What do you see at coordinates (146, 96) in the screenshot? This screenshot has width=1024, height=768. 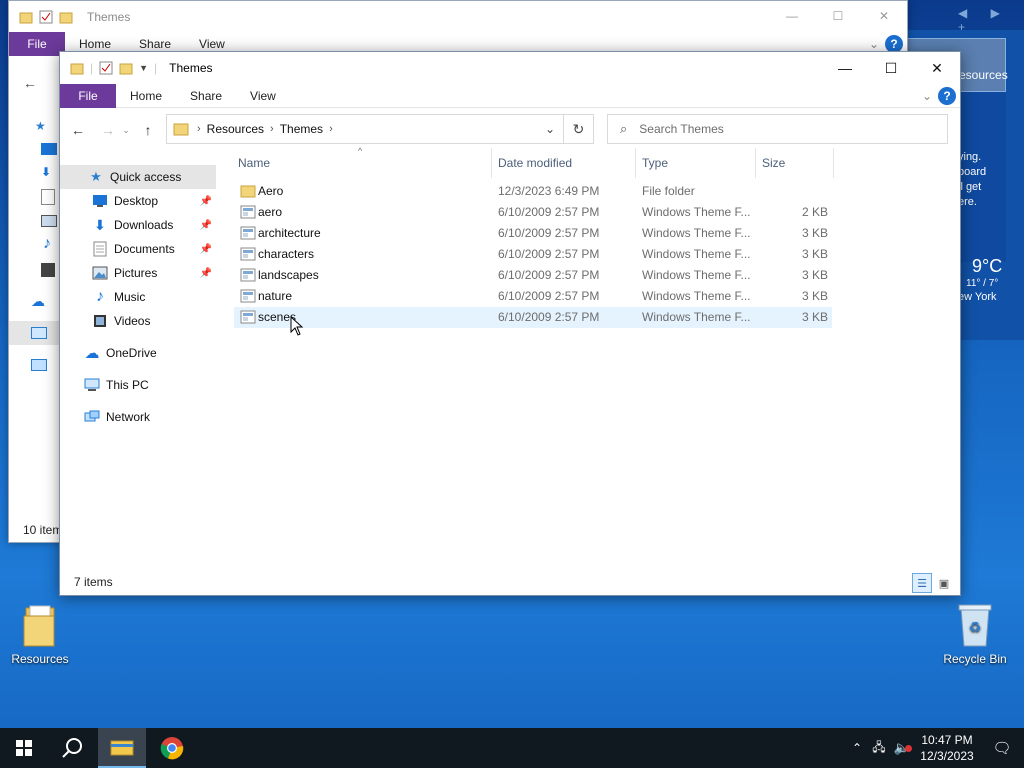 I see `tab-home: Home` at bounding box center [146, 96].